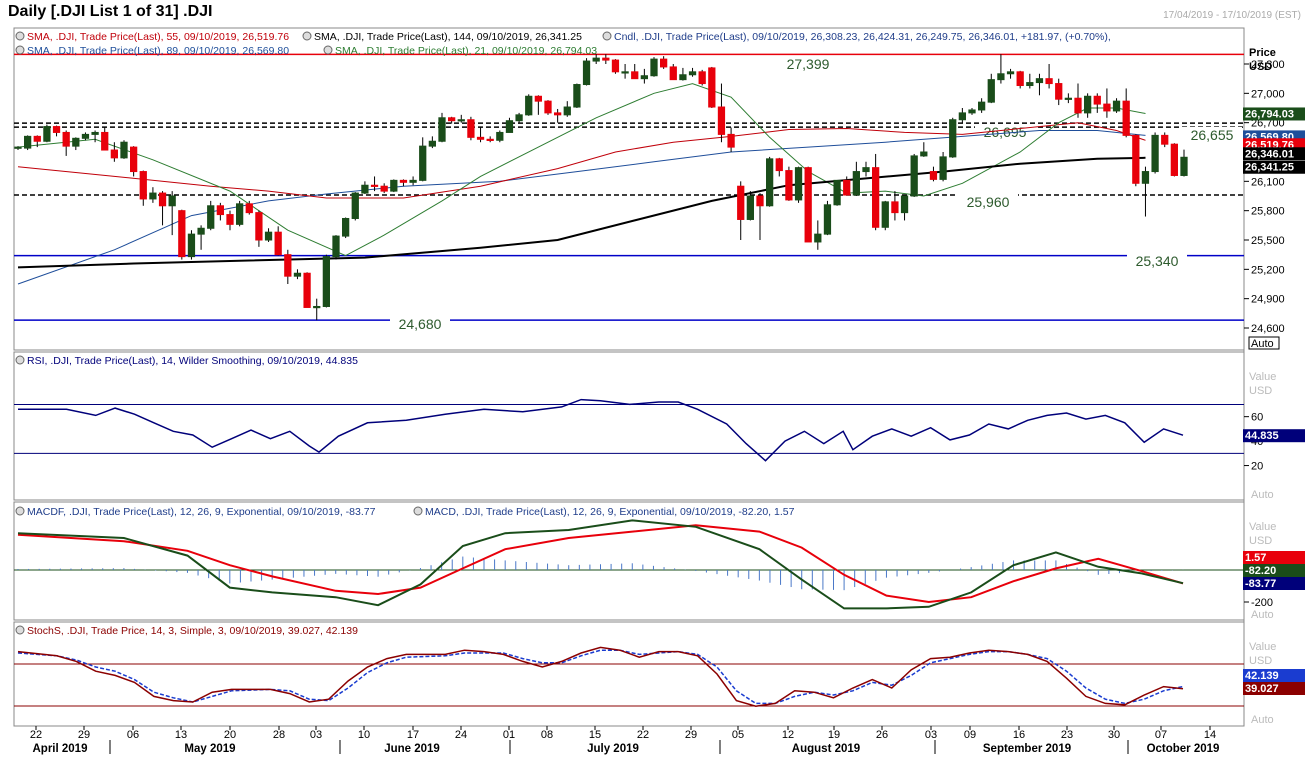 This screenshot has height=775, width=1307. I want to click on x-tick-label: 20, so click(230, 735).